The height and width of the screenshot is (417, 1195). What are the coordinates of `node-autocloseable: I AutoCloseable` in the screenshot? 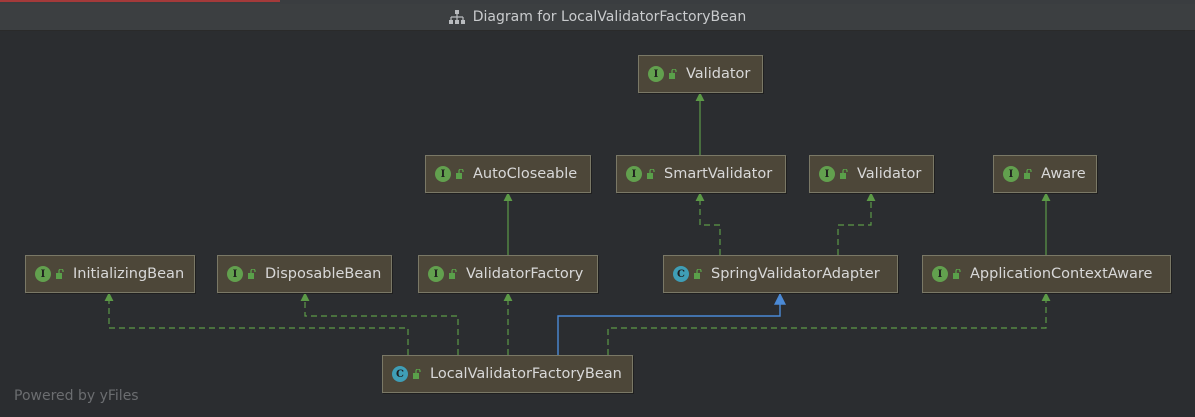 It's located at (508, 174).